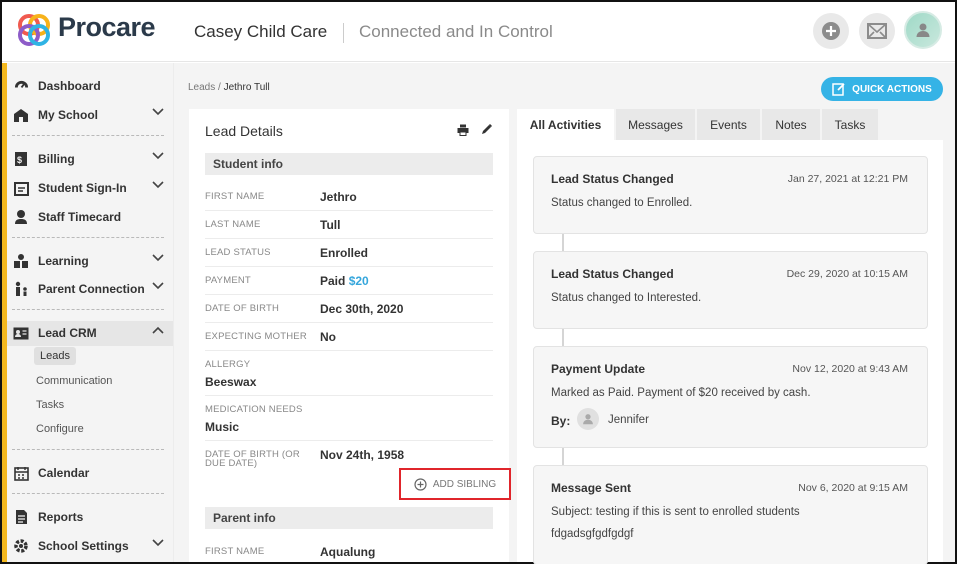  I want to click on sidebar-item-label: Reports, so click(61, 517).